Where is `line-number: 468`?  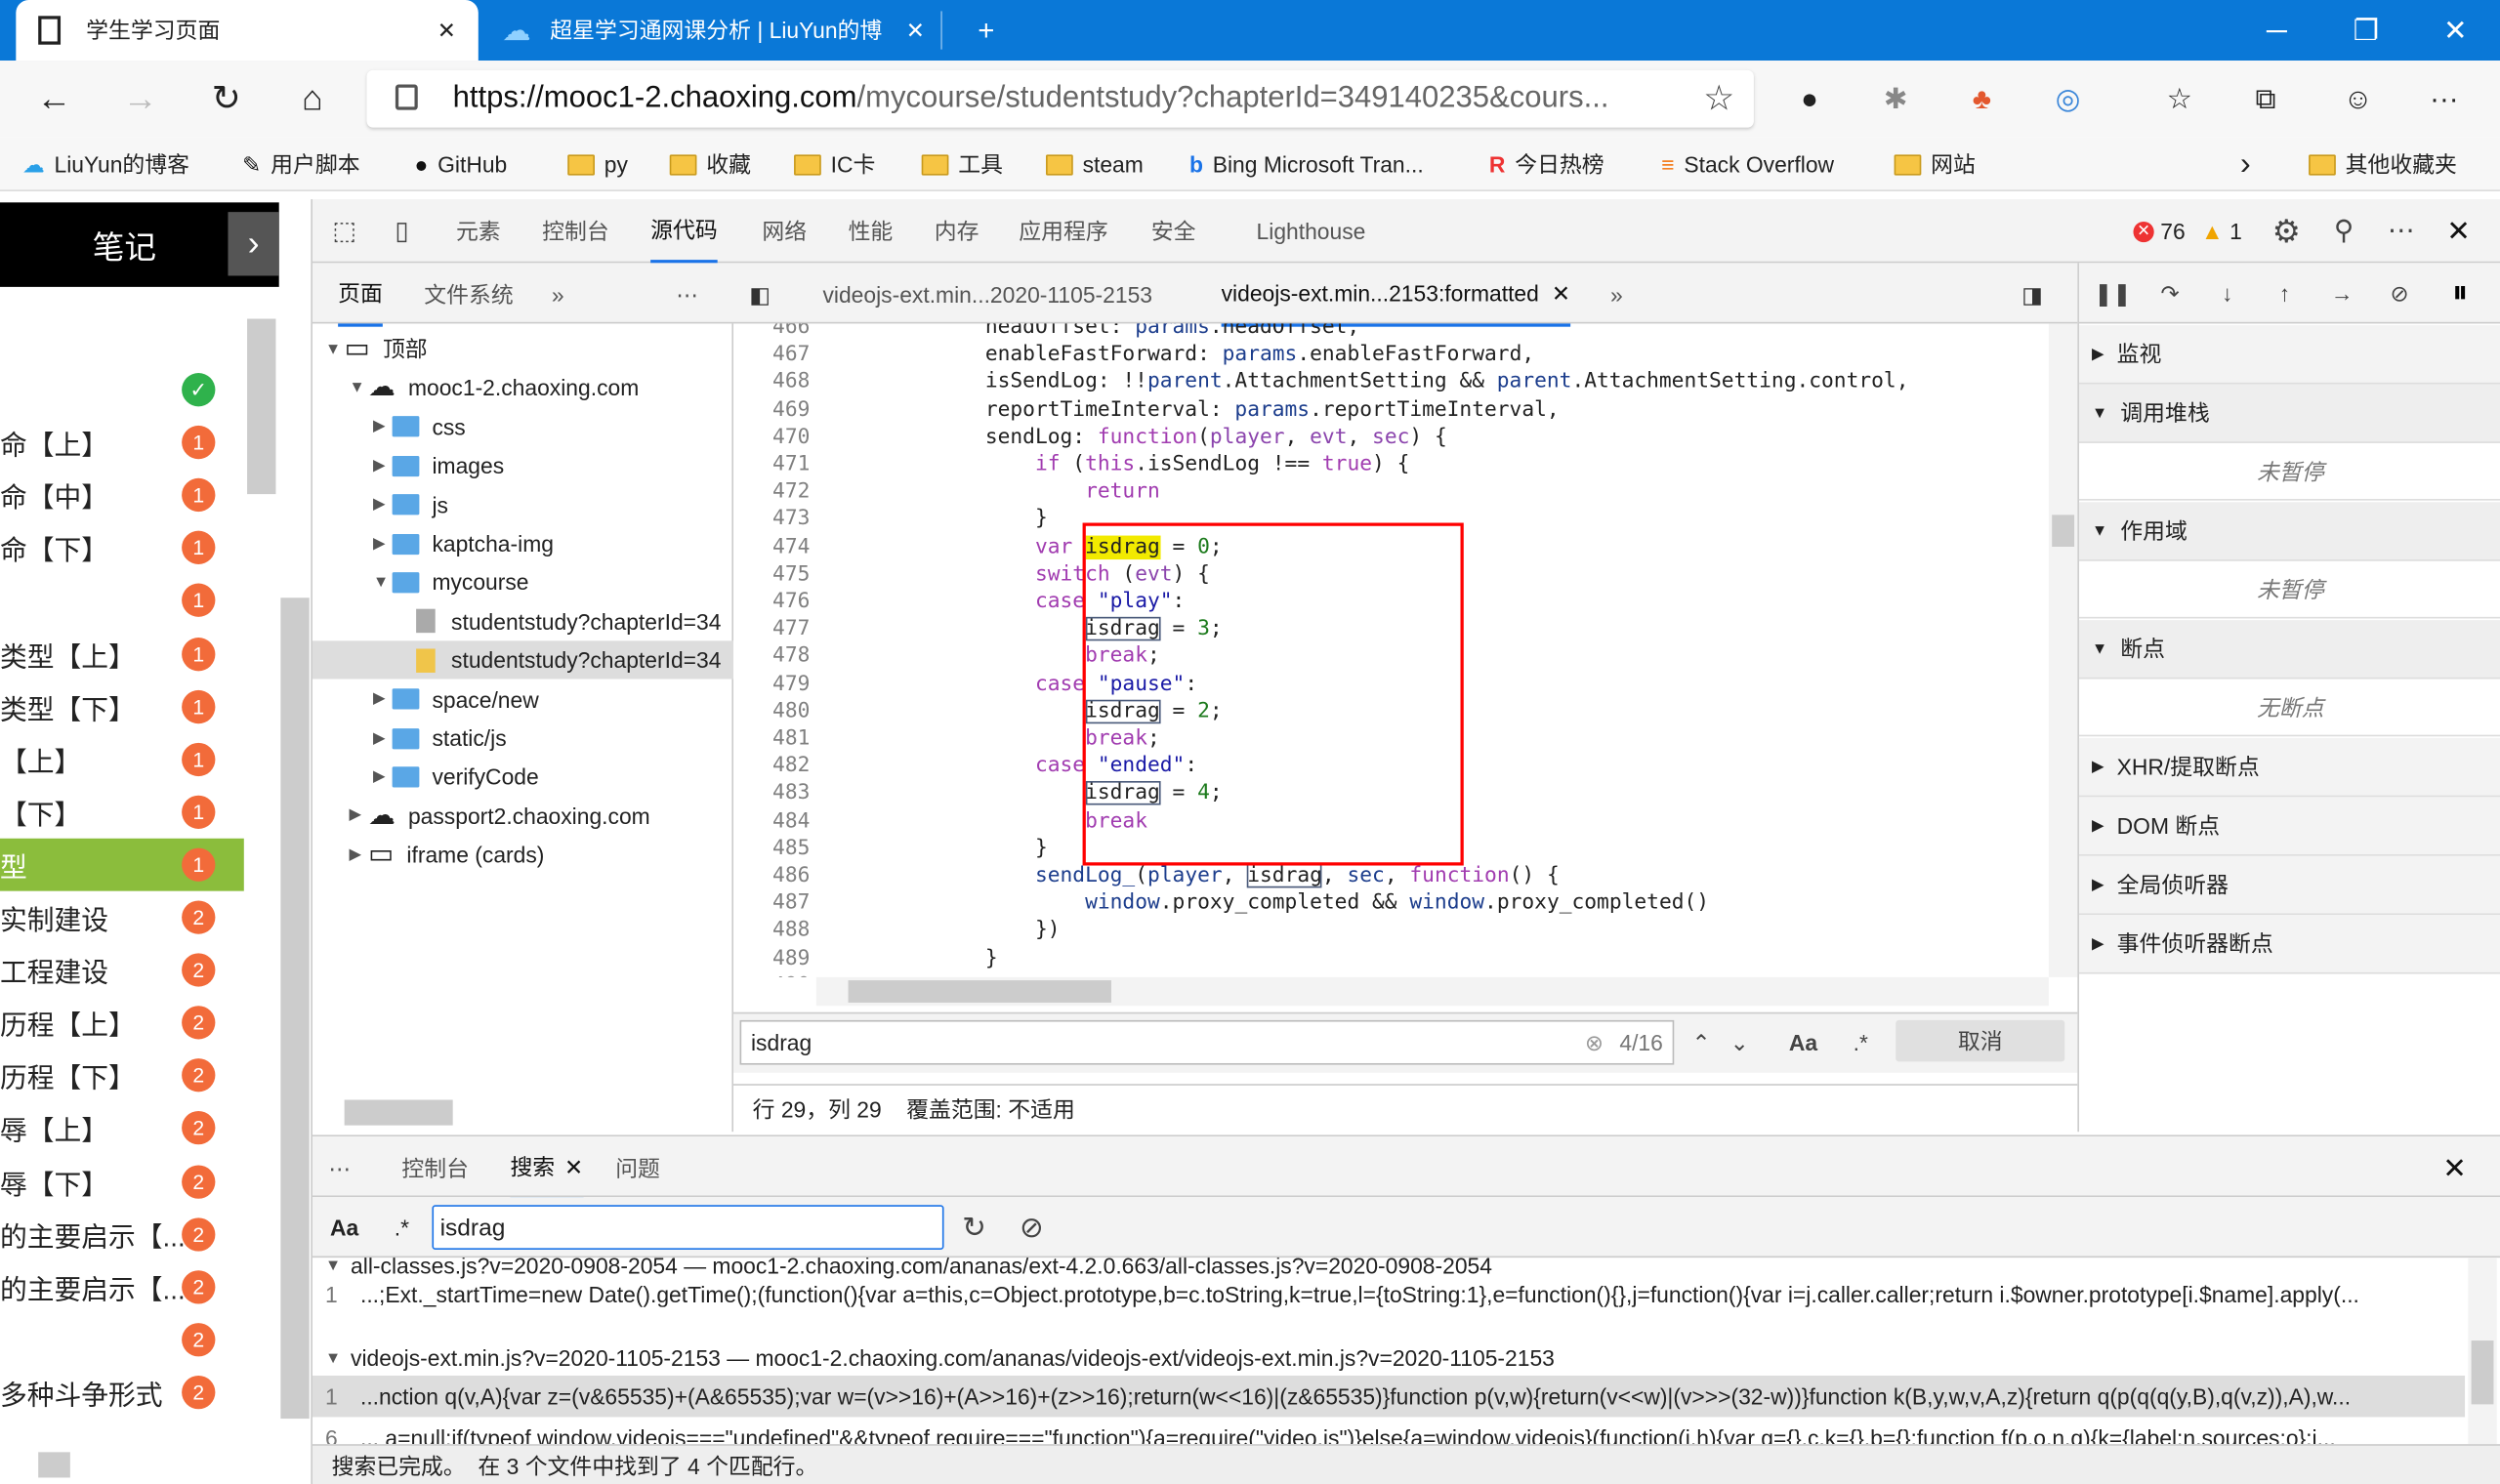
line-number: 468 is located at coordinates (771, 383).